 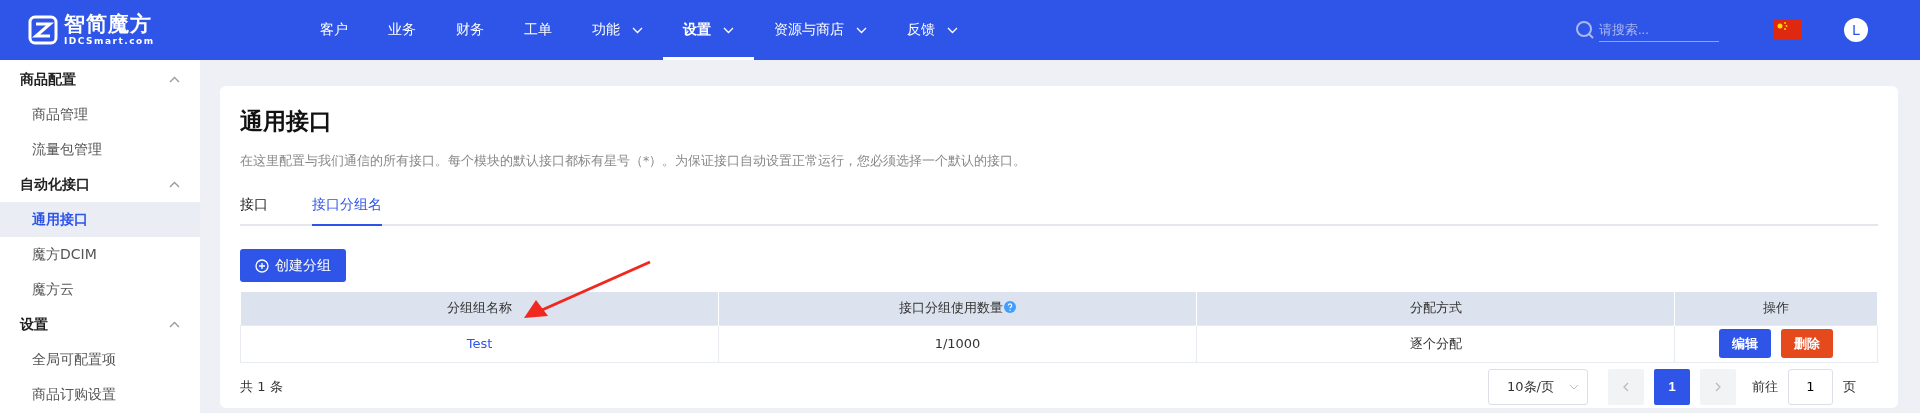 I want to click on chevron-down-icon, so click(x=1574, y=386).